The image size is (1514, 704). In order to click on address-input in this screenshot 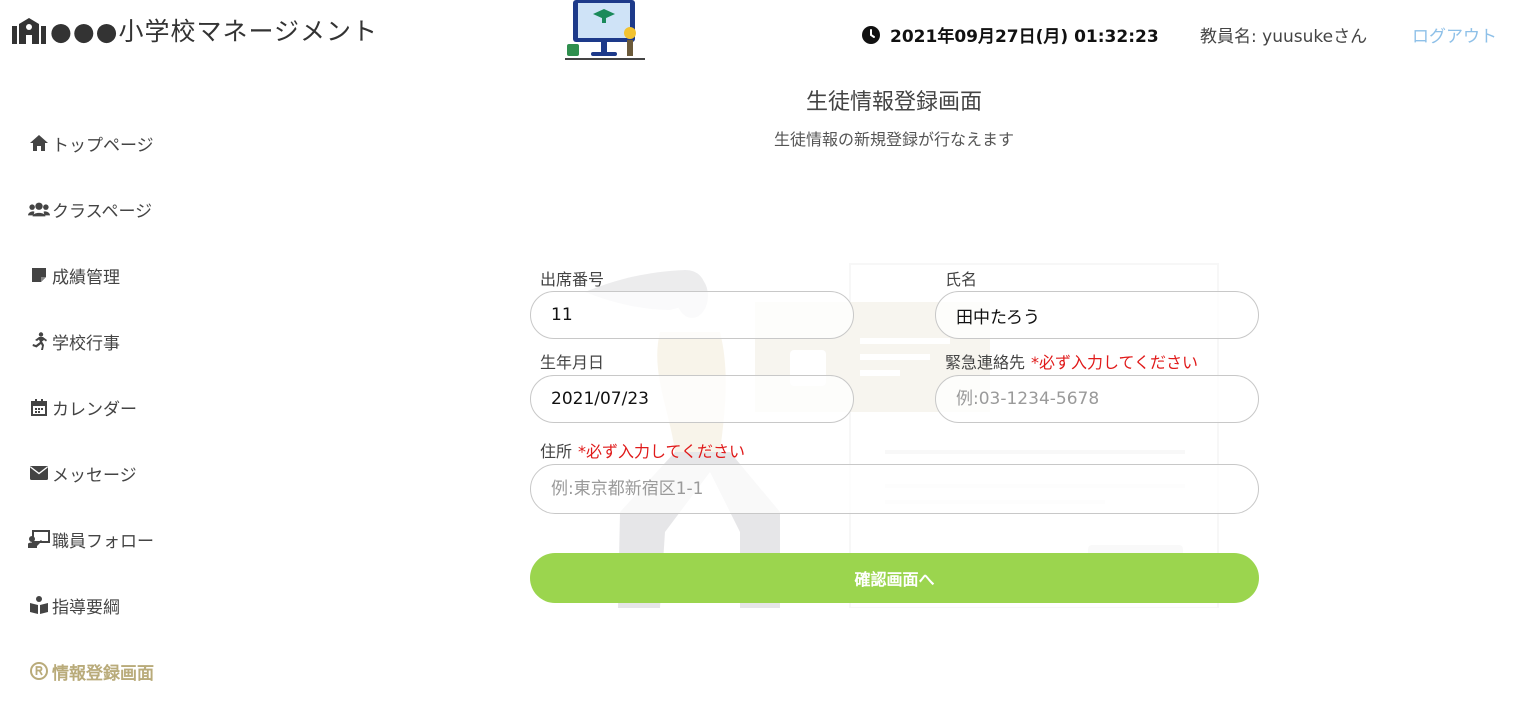, I will do `click(894, 489)`.